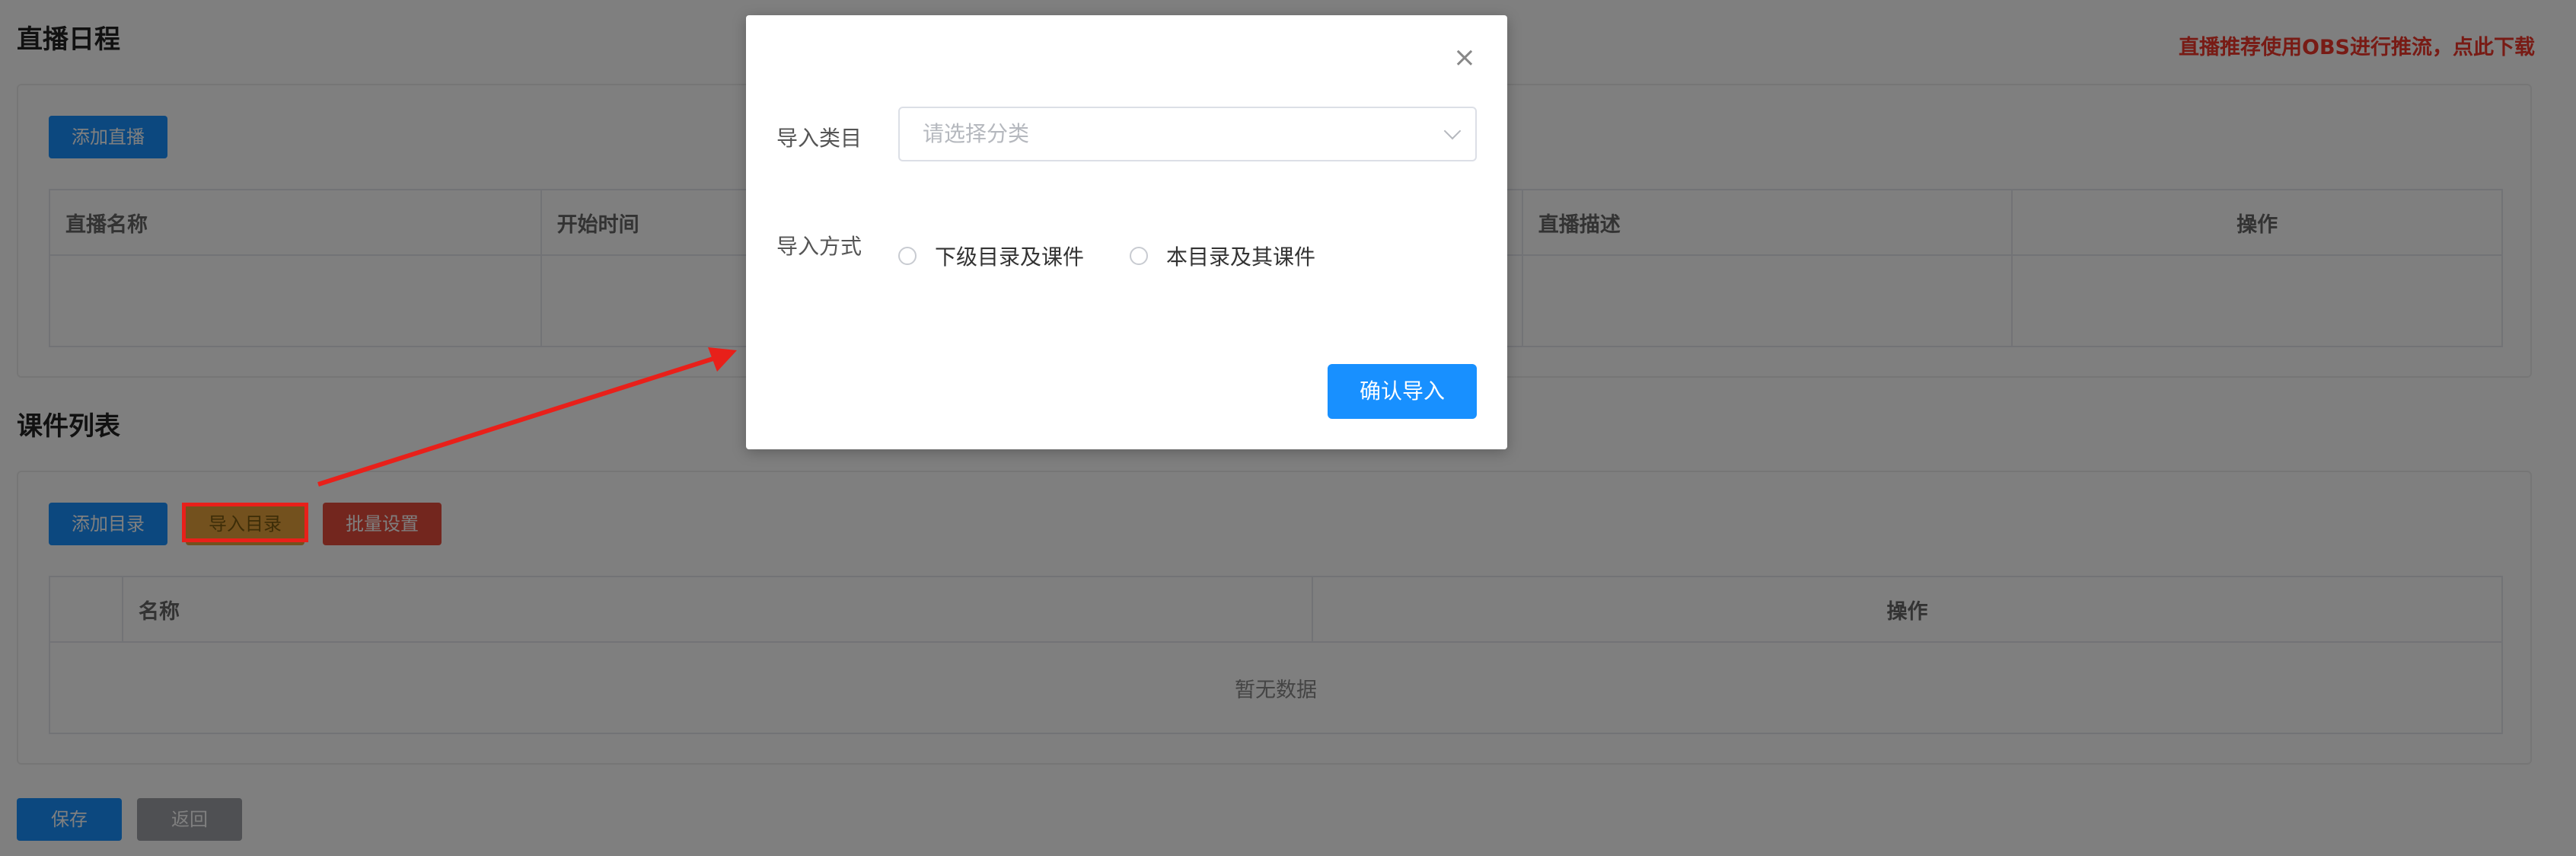  I want to click on category-select: 请选择分类, so click(1188, 134).